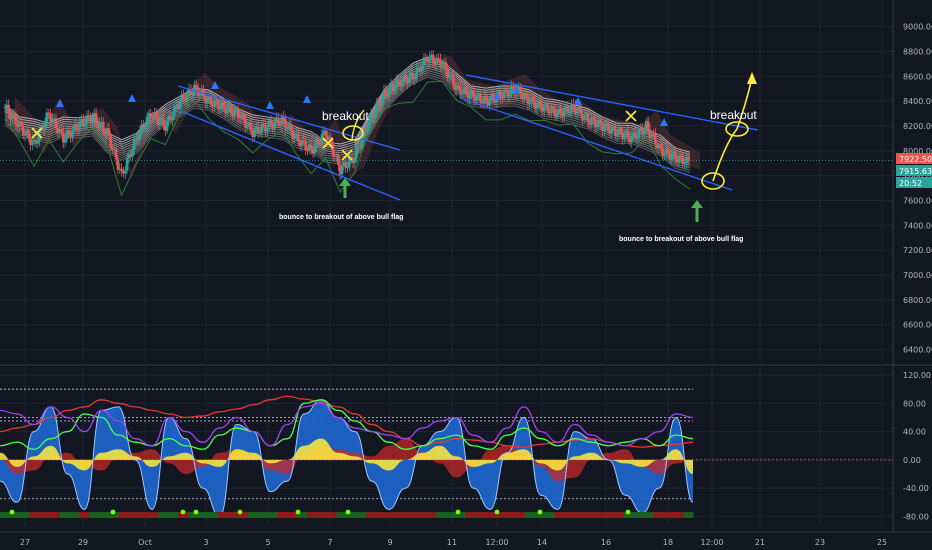 This screenshot has width=932, height=550. What do you see at coordinates (329, 542) in the screenshot?
I see `time-tick-label: 7` at bounding box center [329, 542].